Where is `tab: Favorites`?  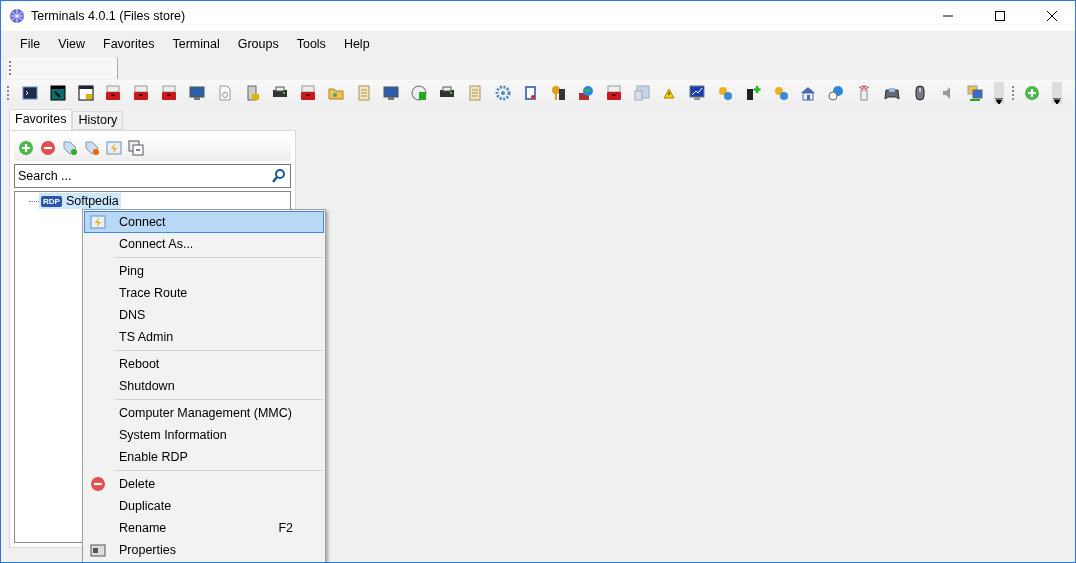
tab: Favorites is located at coordinates (41, 119).